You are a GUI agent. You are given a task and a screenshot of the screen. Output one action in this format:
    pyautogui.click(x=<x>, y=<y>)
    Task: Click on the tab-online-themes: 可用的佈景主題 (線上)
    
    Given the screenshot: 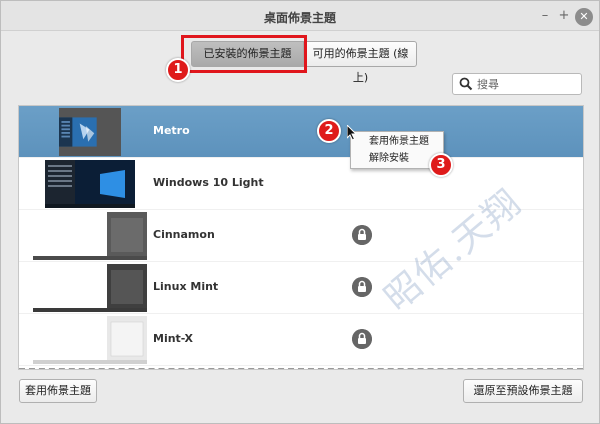 What is the action you would take?
    pyautogui.click(x=360, y=62)
    